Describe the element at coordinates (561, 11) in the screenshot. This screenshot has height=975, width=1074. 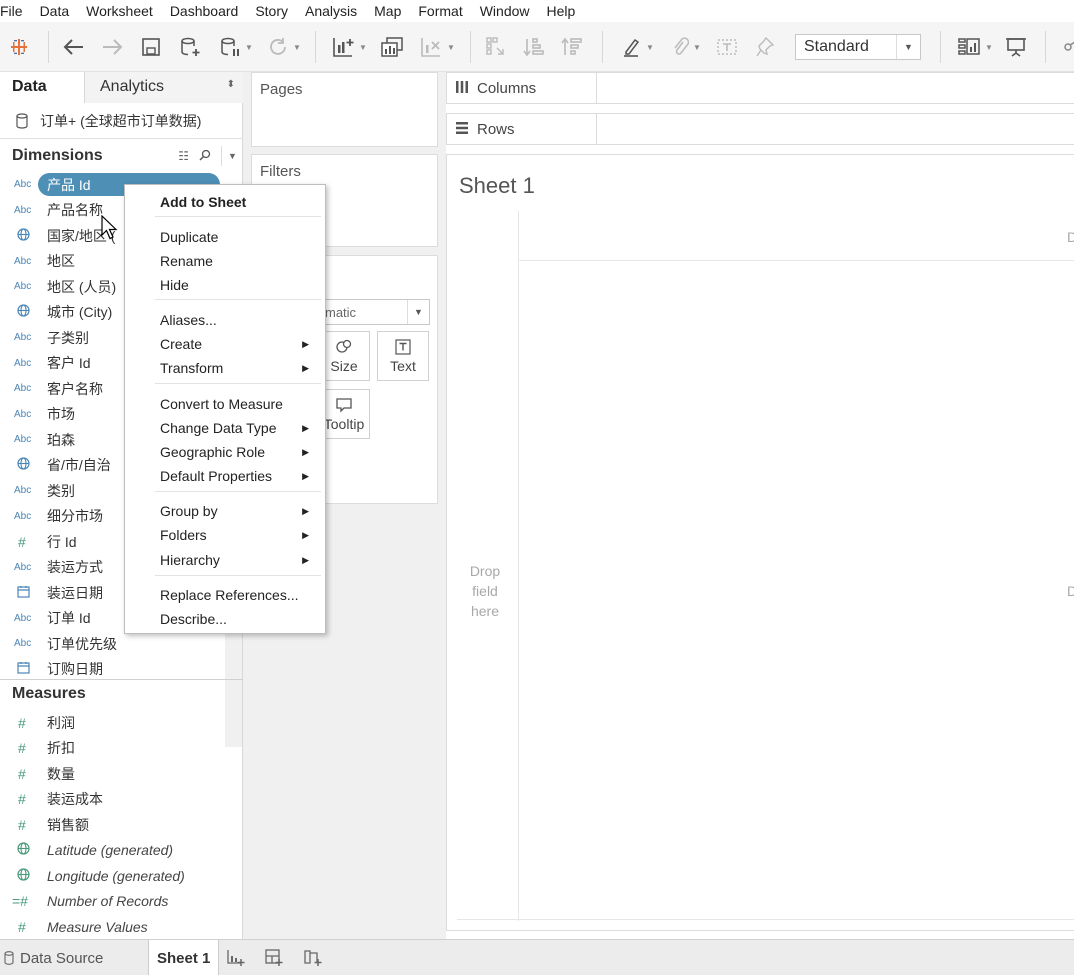
I see `menu-help: Help` at that location.